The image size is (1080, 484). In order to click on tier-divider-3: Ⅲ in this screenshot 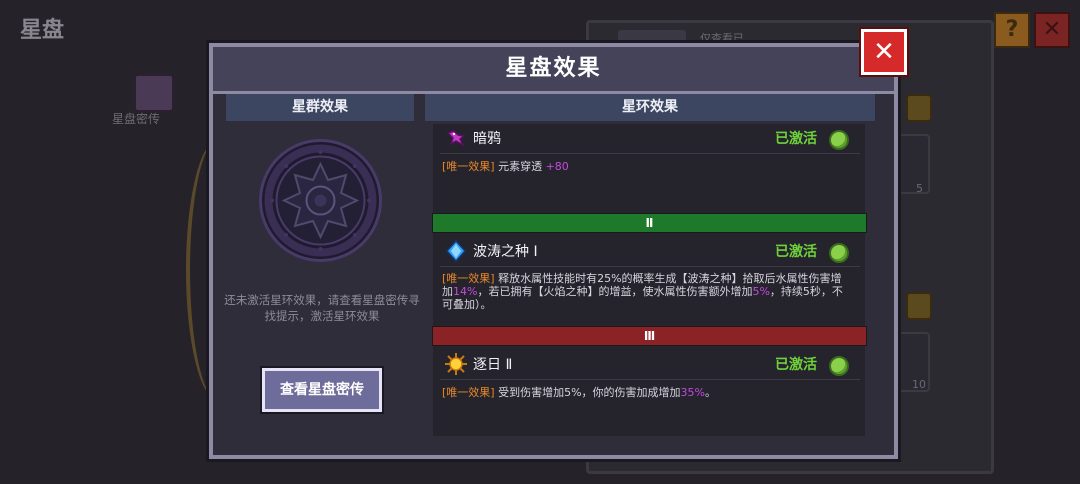, I will do `click(649, 336)`.